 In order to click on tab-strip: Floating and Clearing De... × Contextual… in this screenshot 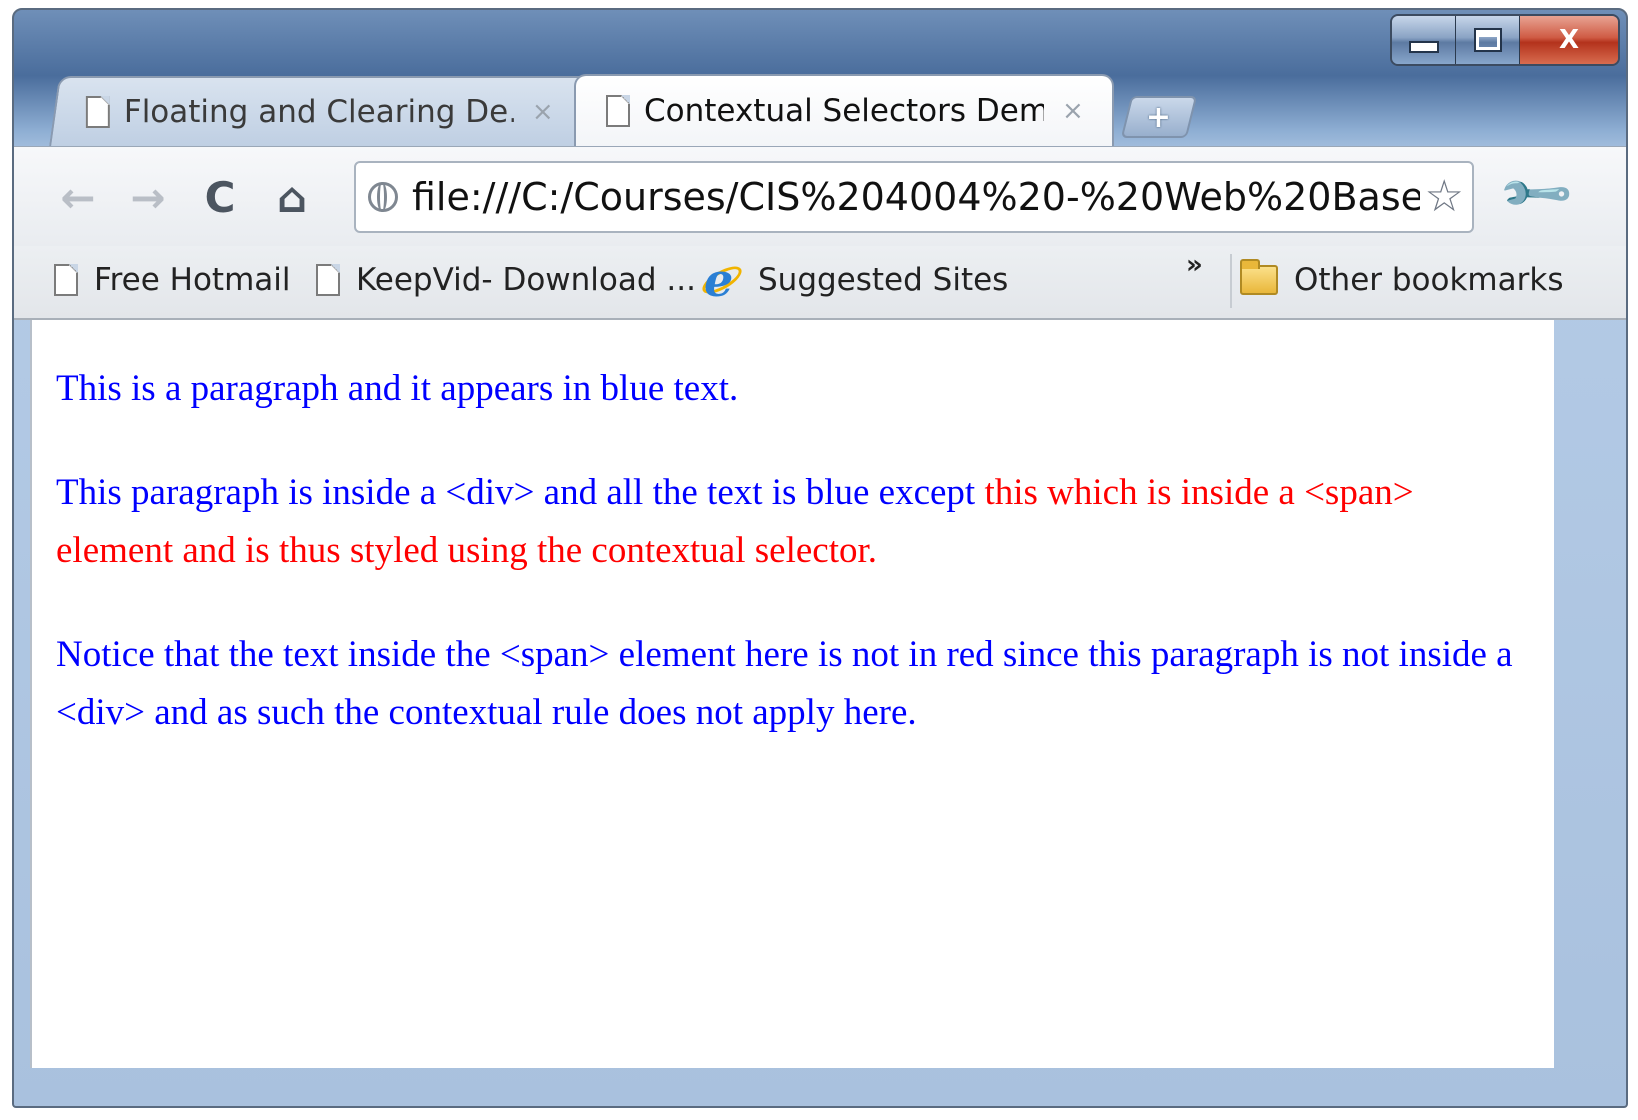, I will do `click(820, 108)`.